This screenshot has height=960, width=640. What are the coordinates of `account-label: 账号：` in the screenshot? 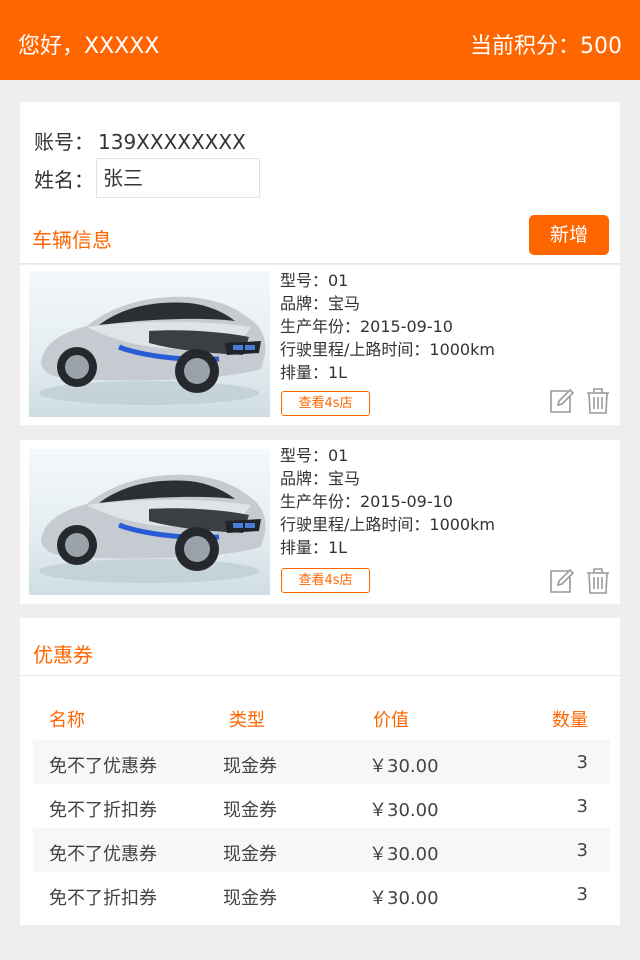 It's located at (64, 142).